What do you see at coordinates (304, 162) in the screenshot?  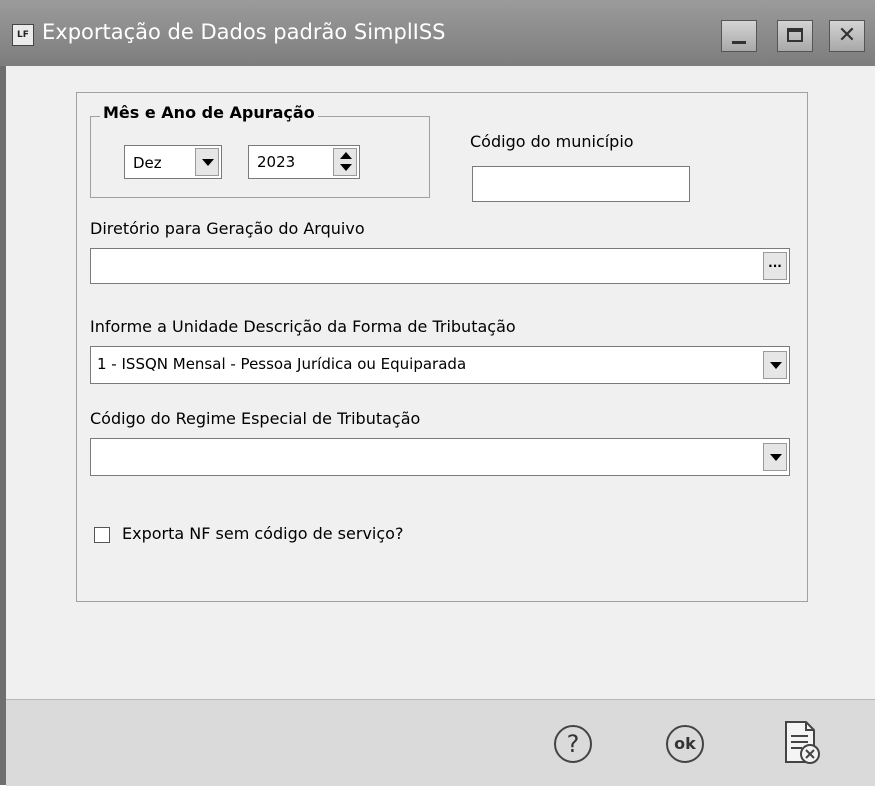 I see `year-spinner: 2023` at bounding box center [304, 162].